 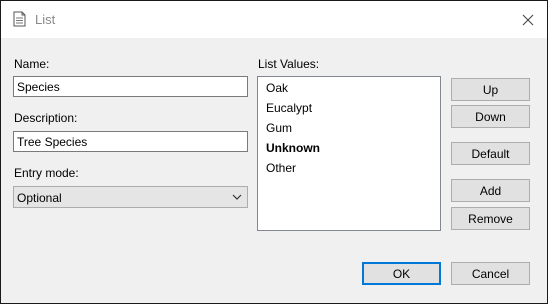 What do you see at coordinates (490, 273) in the screenshot?
I see `cancel-button: Cancel` at bounding box center [490, 273].